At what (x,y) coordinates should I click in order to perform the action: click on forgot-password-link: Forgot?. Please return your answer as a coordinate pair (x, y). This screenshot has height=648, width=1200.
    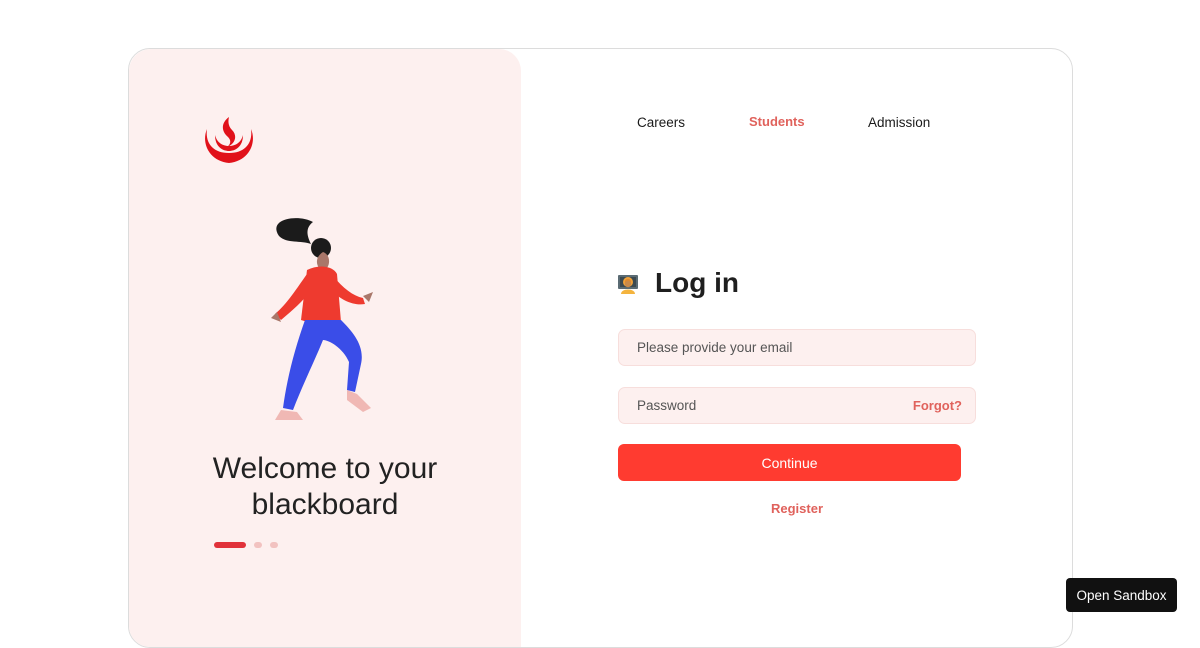
    Looking at the image, I should click on (937, 405).